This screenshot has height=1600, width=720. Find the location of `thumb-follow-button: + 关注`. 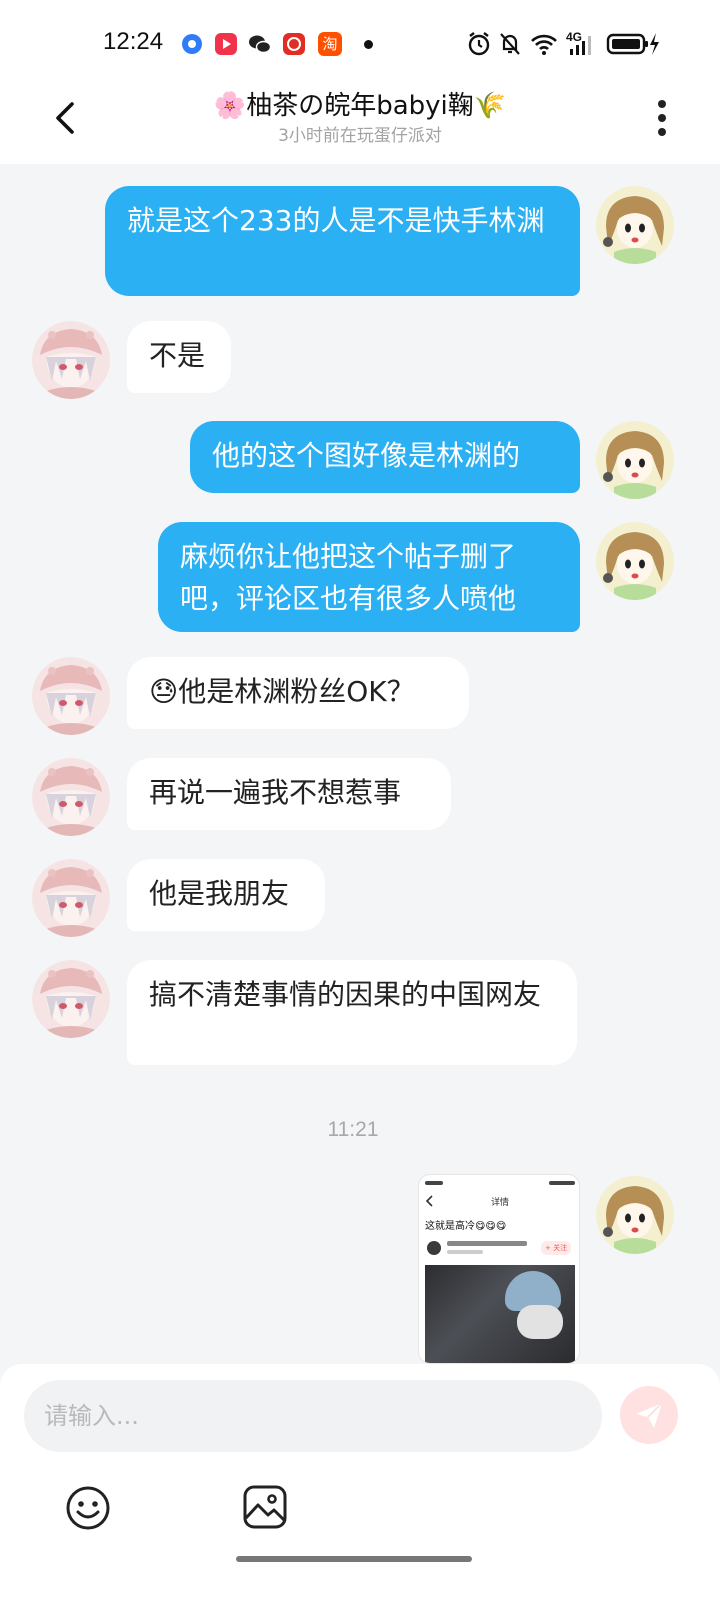

thumb-follow-button: + 关注 is located at coordinates (556, 1248).